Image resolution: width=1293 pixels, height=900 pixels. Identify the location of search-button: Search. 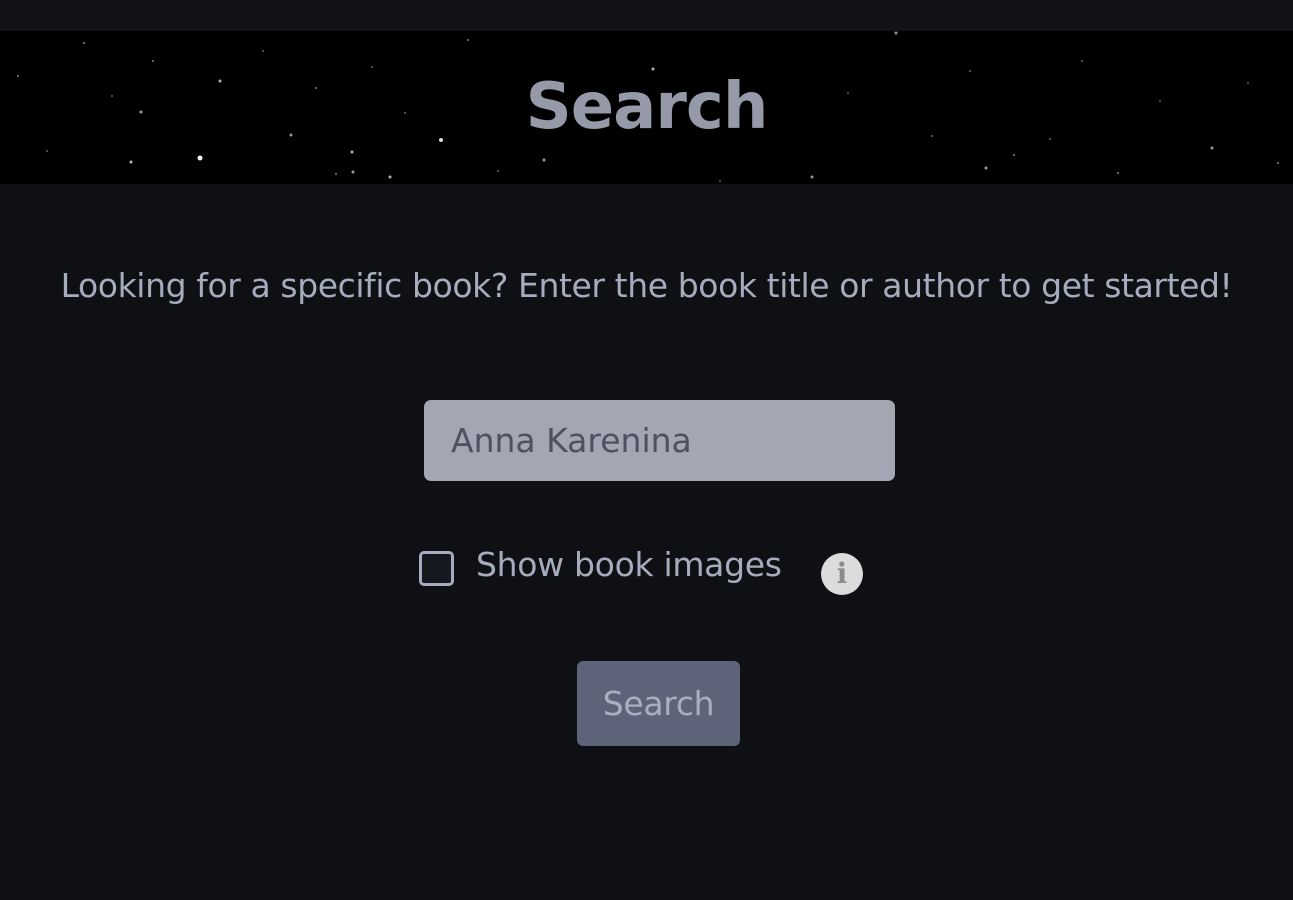
(658, 703).